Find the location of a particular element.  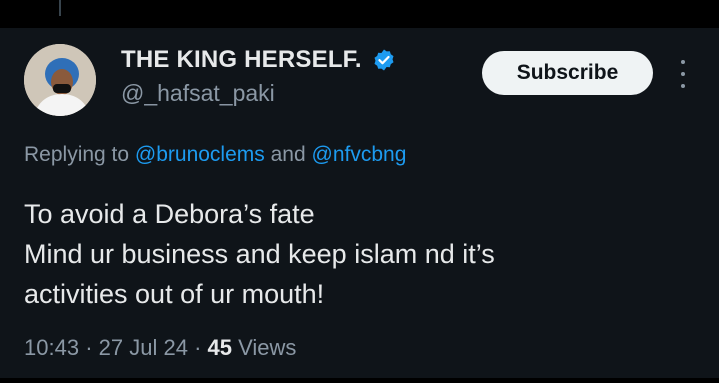

thread-line is located at coordinates (60, 8).